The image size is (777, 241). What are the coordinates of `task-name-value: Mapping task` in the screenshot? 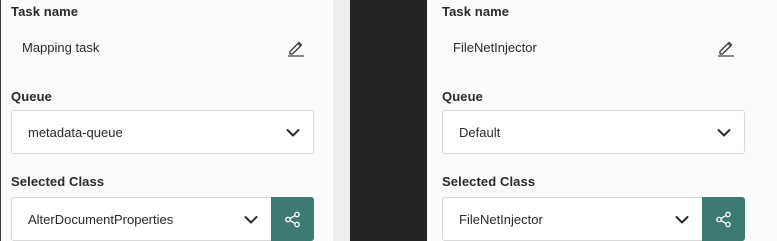 It's located at (61, 47).